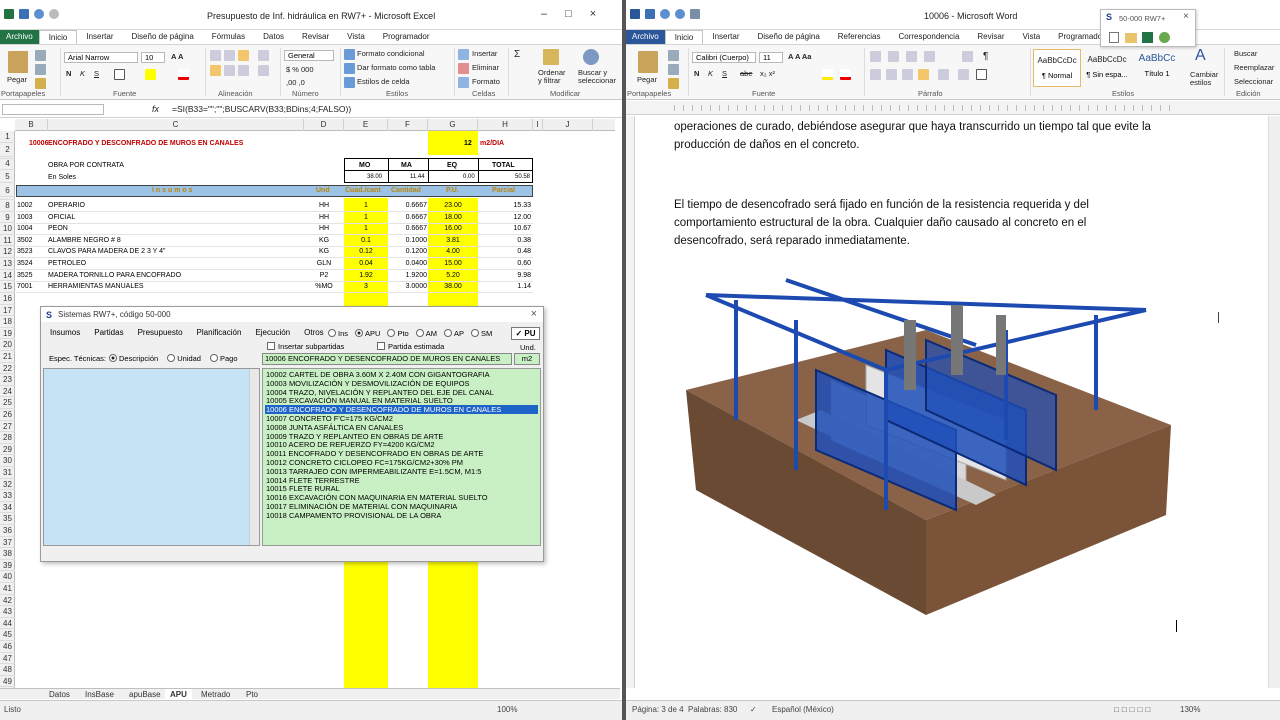 The height and width of the screenshot is (720, 1280). I want to click on insert-cells-button: Insertar, so click(484, 53).